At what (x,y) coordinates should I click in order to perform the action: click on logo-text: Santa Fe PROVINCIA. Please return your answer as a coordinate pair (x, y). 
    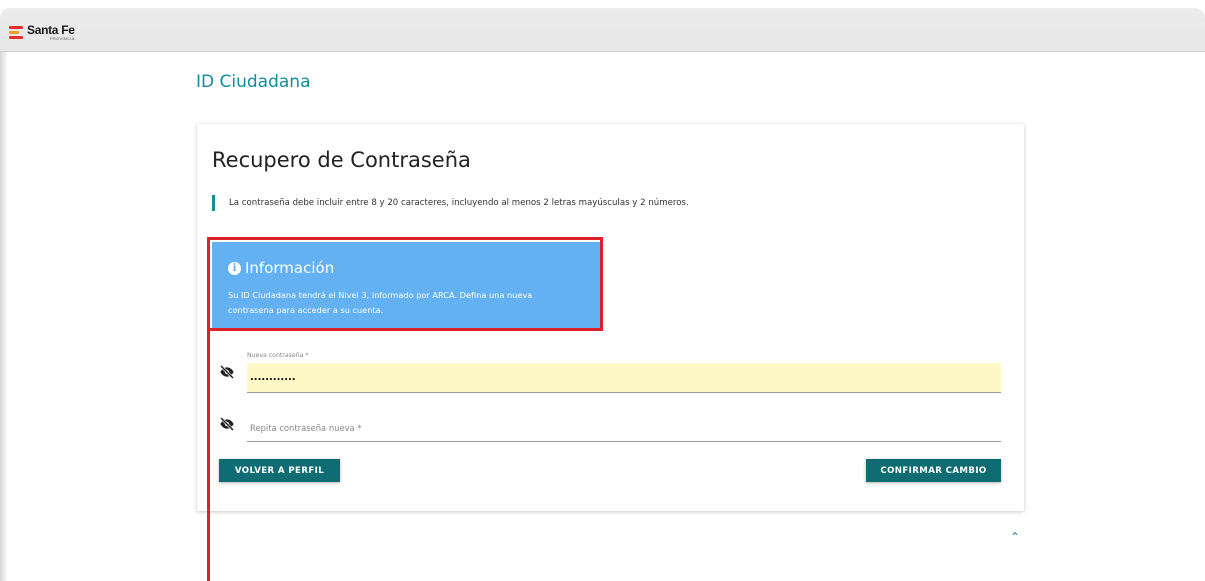
    Looking at the image, I should click on (51, 32).